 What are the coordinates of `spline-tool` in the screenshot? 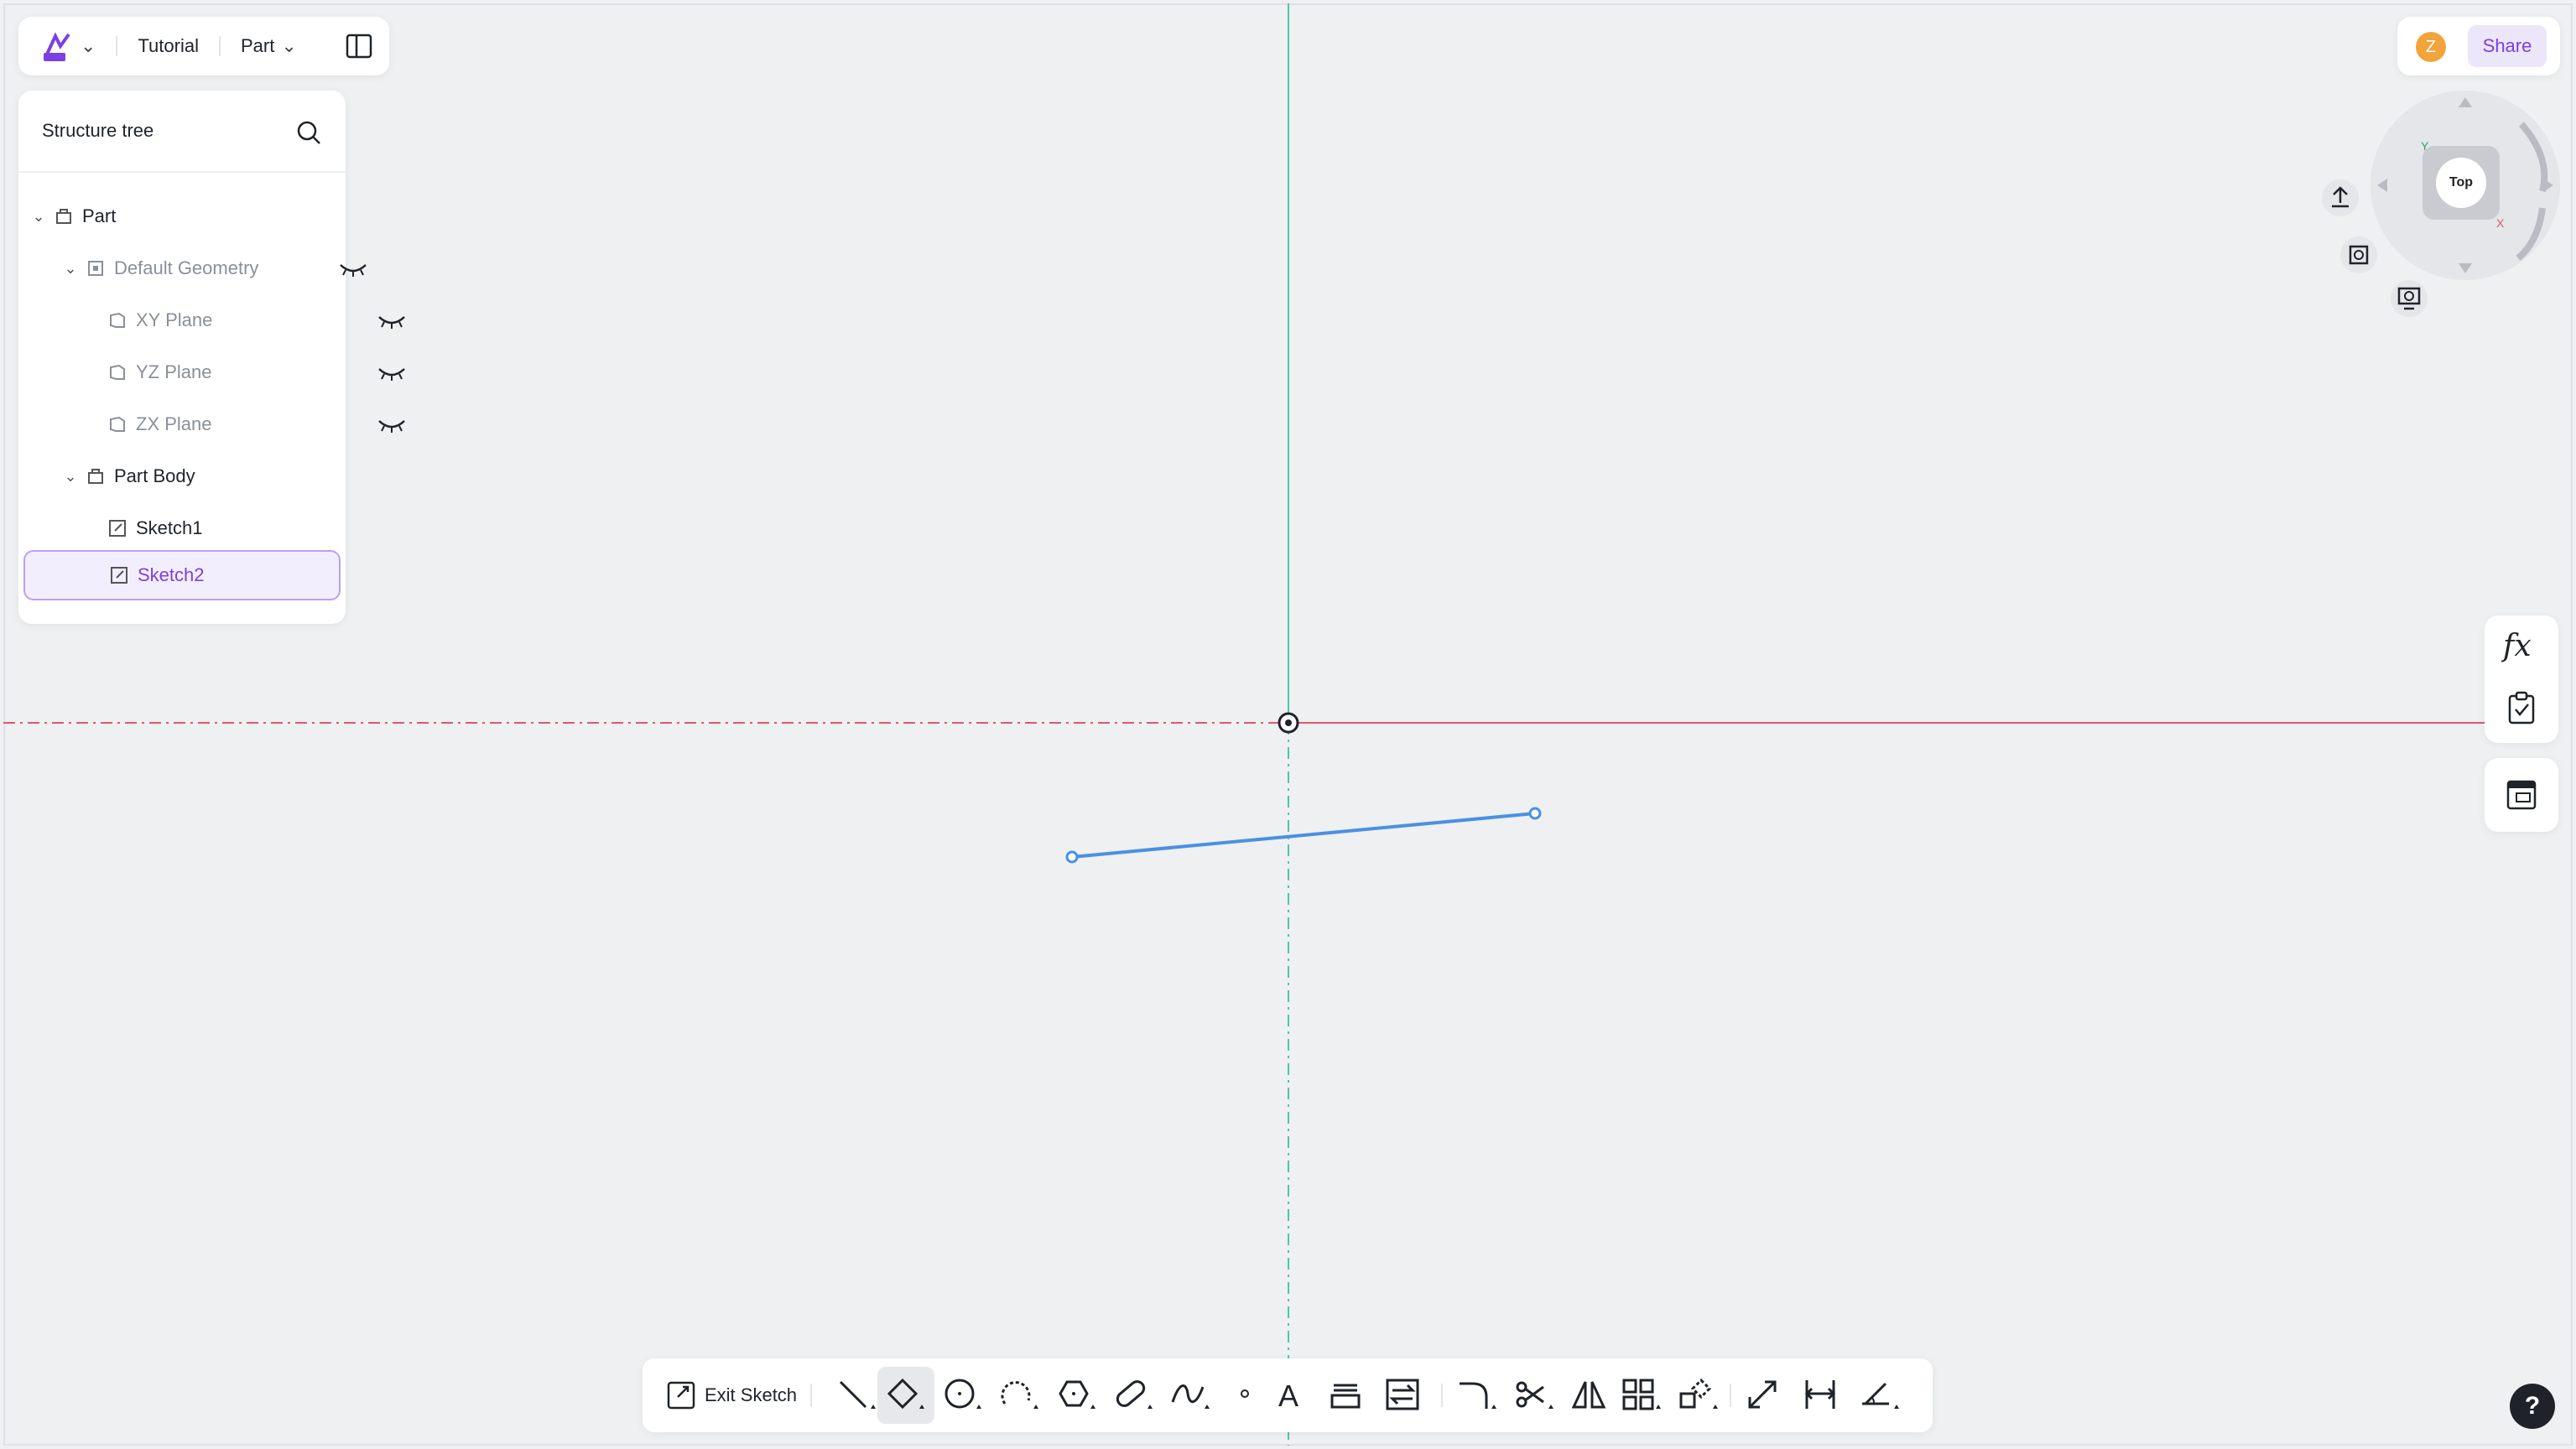 It's located at (1191, 1395).